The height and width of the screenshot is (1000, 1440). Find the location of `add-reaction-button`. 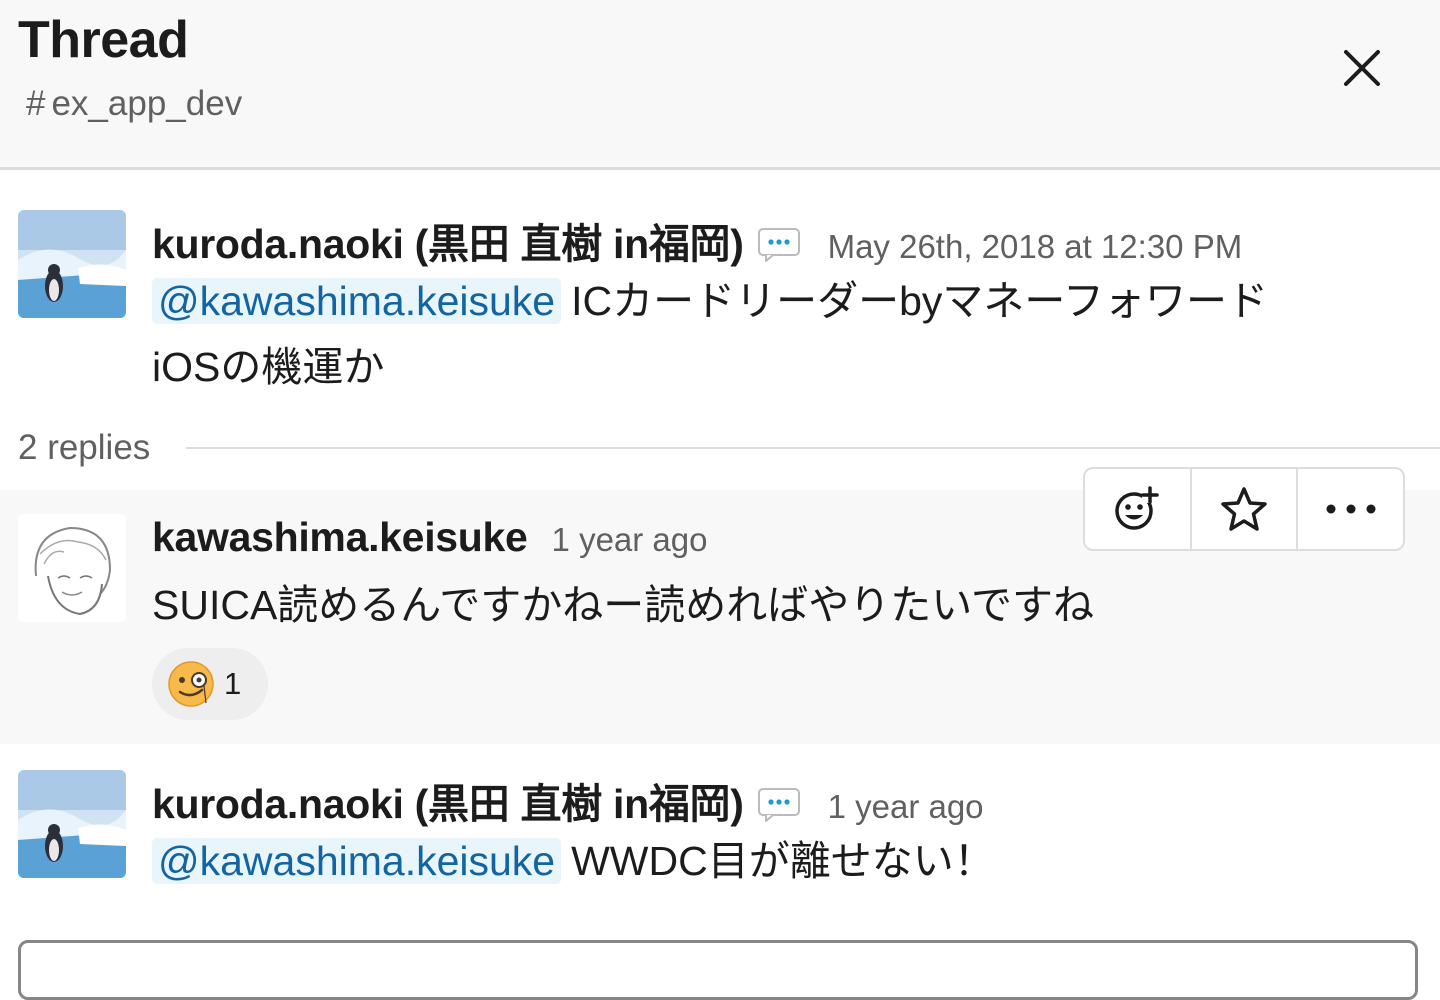

add-reaction-button is located at coordinates (1138, 509).